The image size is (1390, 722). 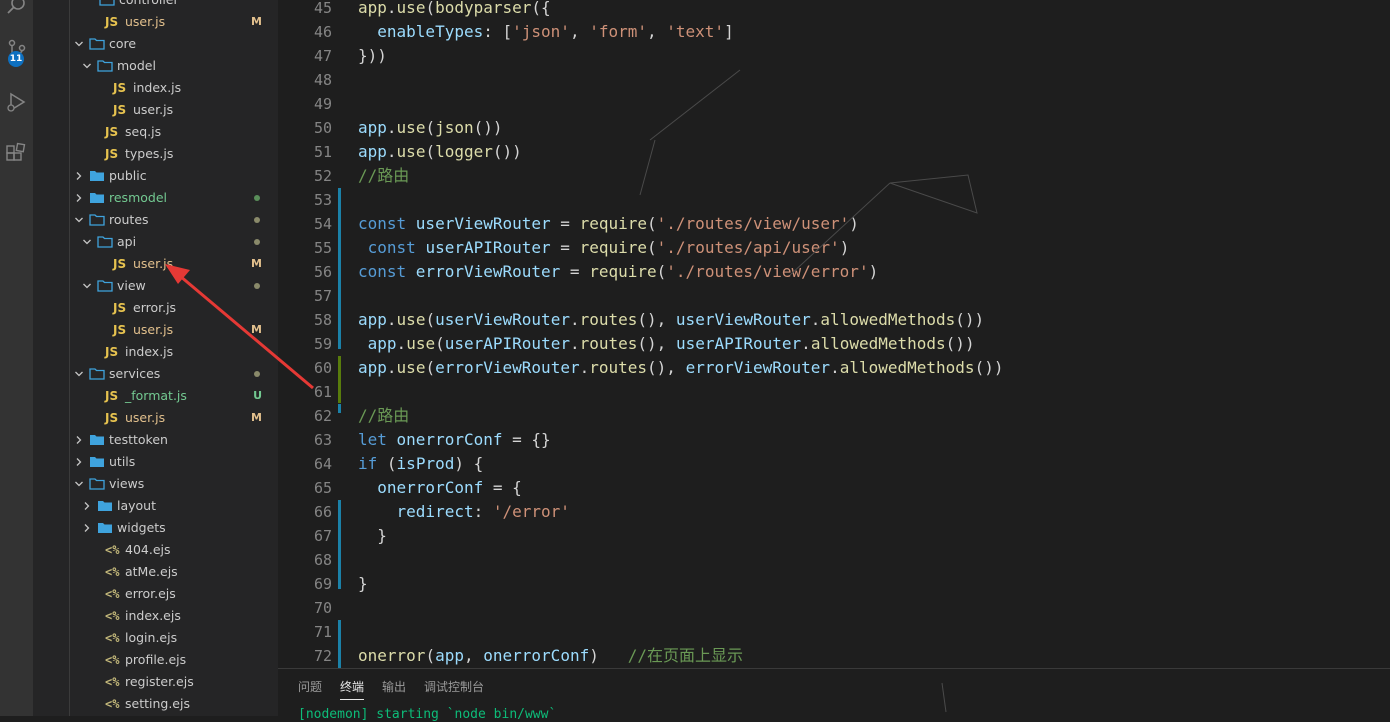 What do you see at coordinates (122, 461) in the screenshot?
I see `tree-row-label: utils` at bounding box center [122, 461].